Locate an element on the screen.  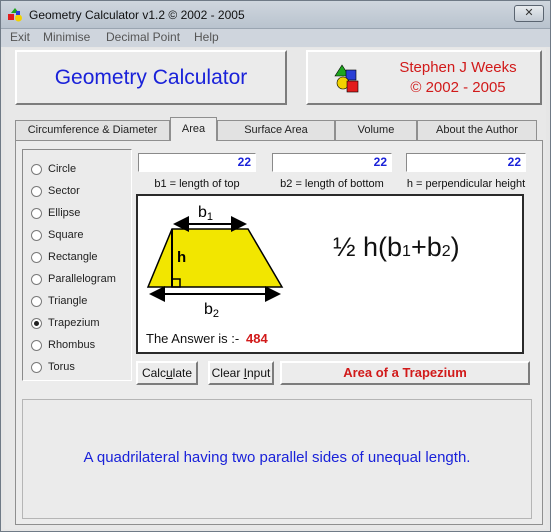
label-b2-sub: 2 is located at coordinates (216, 314).